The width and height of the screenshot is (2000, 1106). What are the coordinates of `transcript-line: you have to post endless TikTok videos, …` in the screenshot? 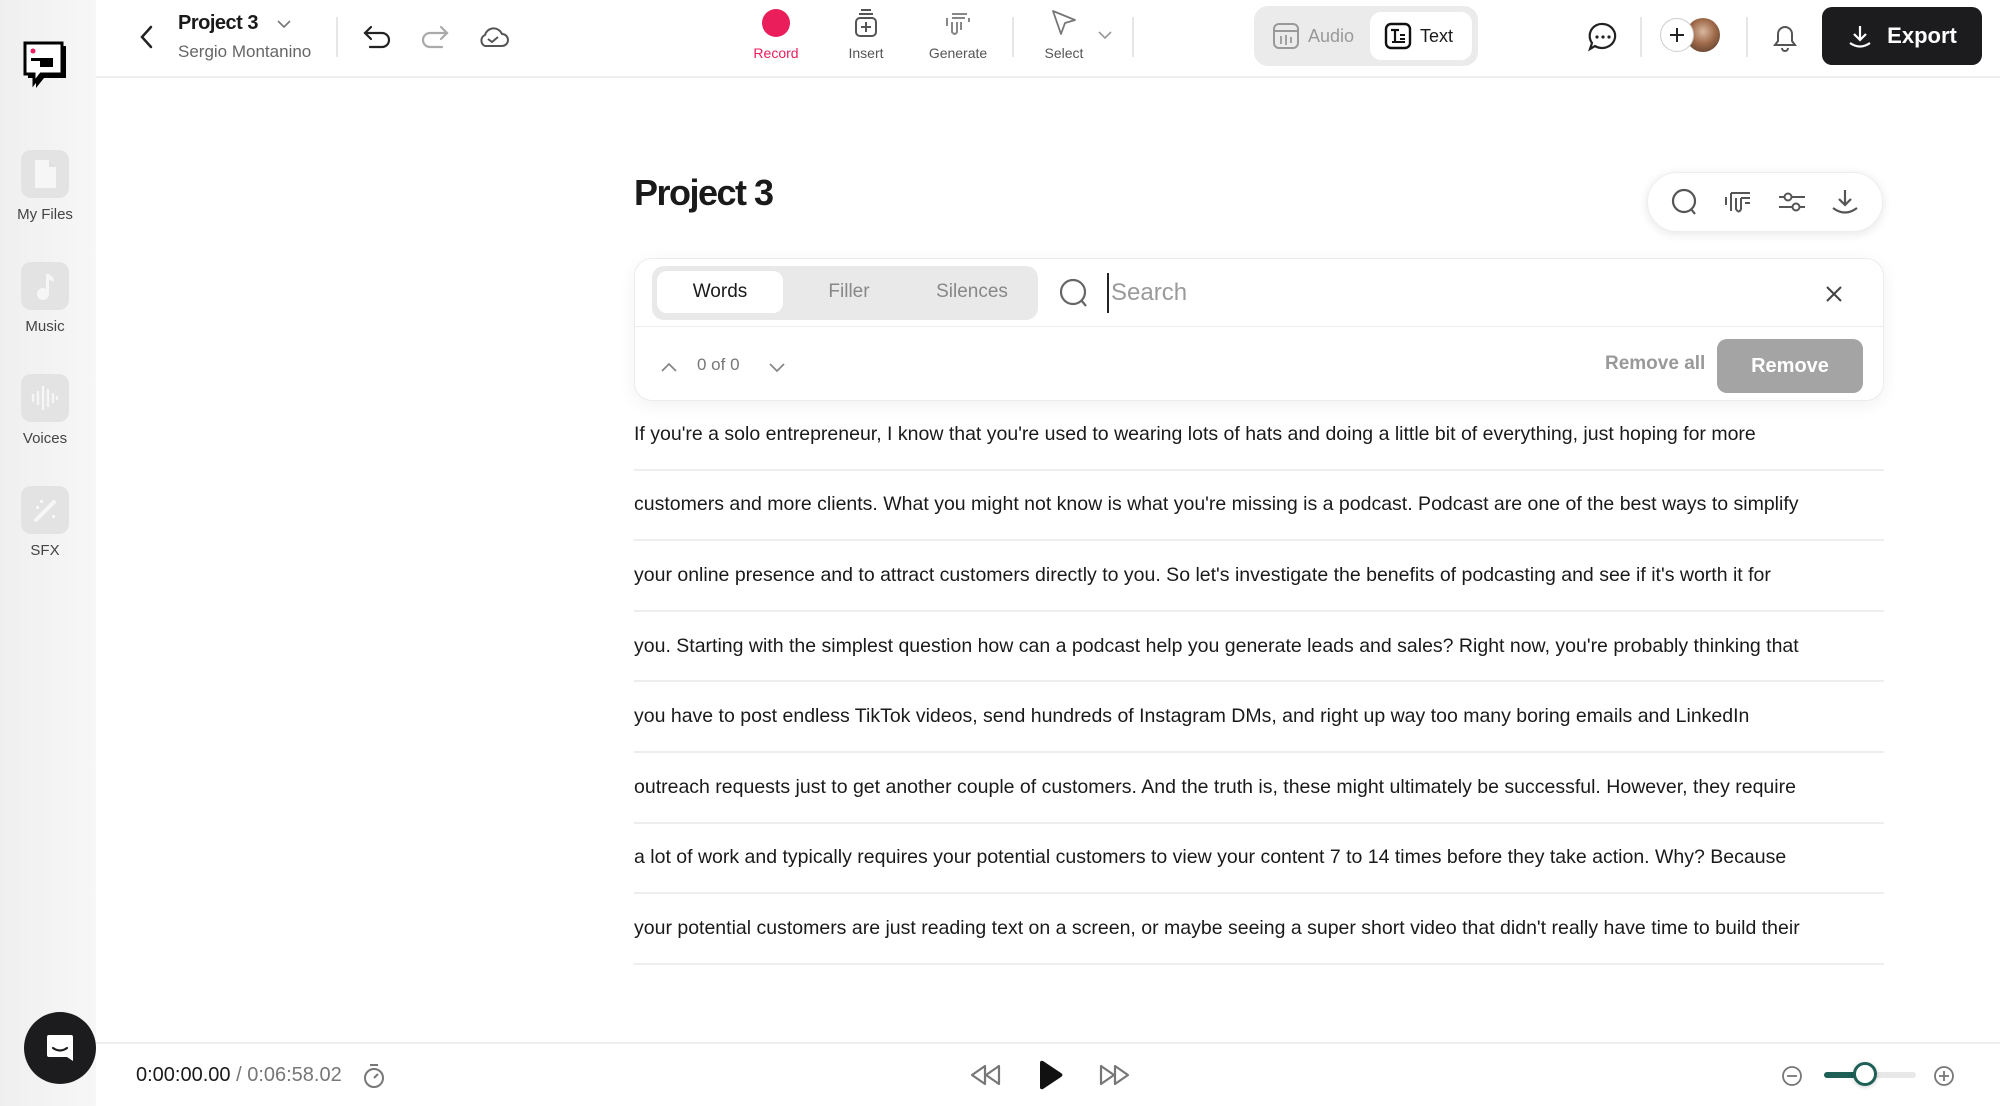 It's located at (1259, 717).